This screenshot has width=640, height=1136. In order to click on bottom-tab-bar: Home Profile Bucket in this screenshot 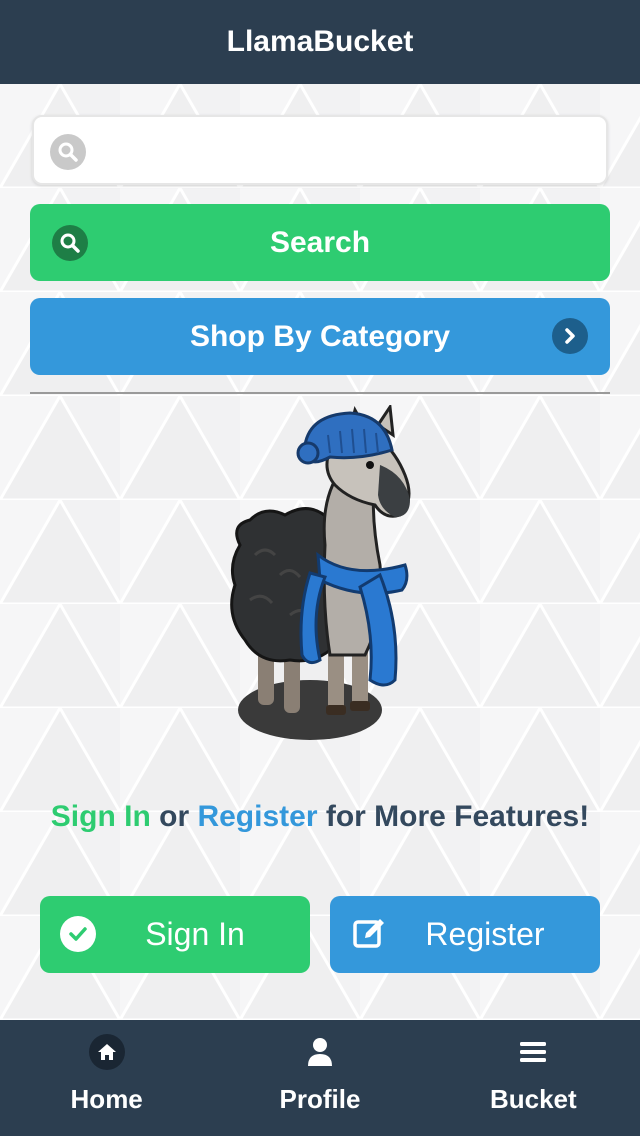, I will do `click(320, 1078)`.